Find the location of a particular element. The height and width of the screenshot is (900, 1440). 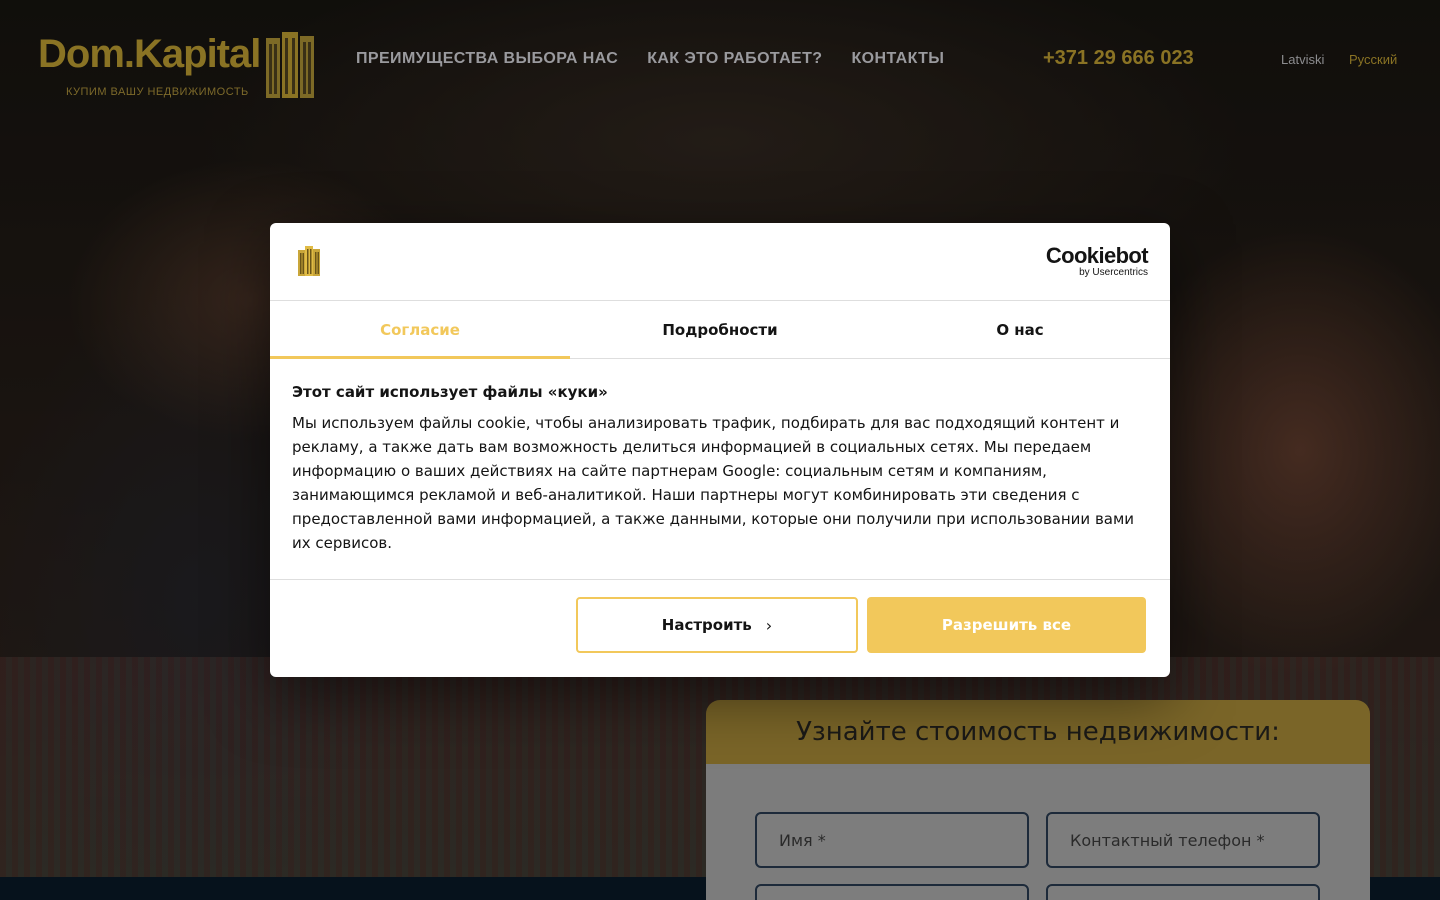

lang-russian: Русский is located at coordinates (1373, 59).